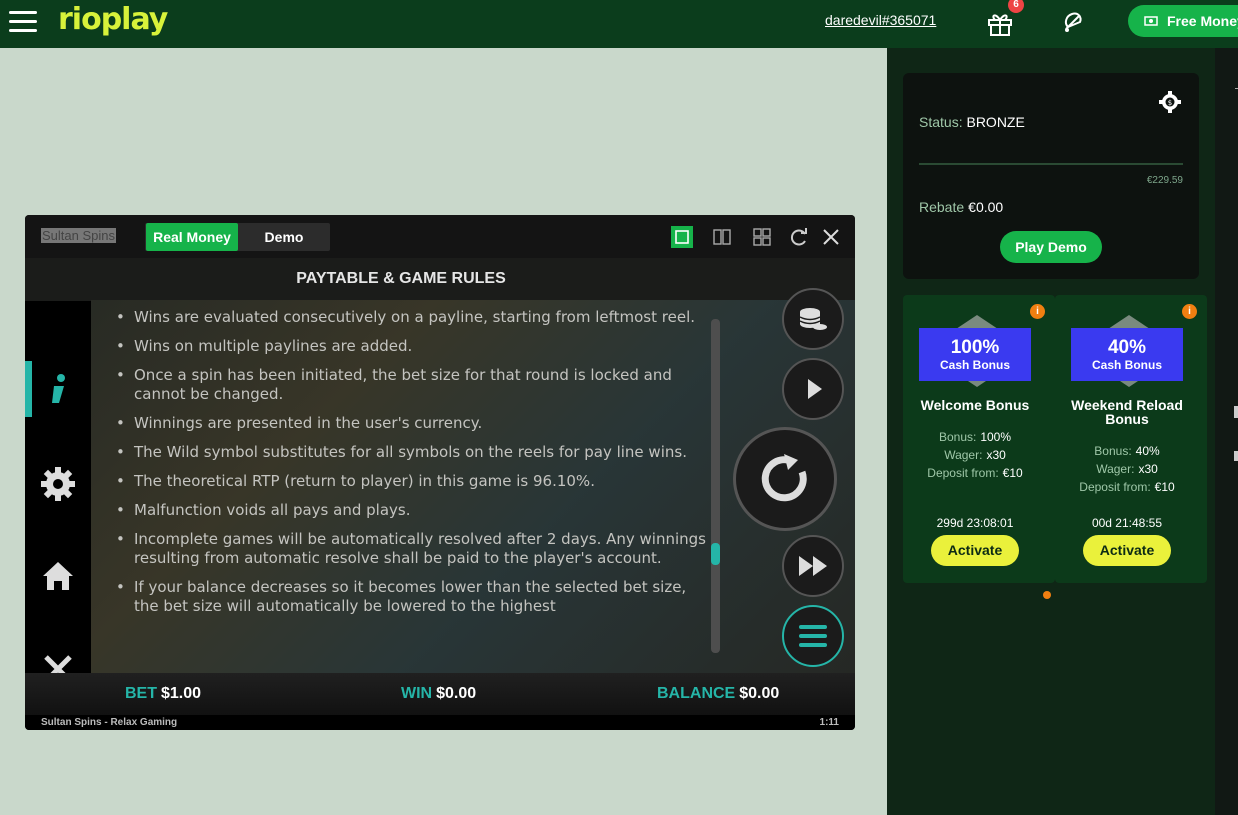 This screenshot has width=1238, height=815. I want to click on win-label: WIN, so click(417, 693).